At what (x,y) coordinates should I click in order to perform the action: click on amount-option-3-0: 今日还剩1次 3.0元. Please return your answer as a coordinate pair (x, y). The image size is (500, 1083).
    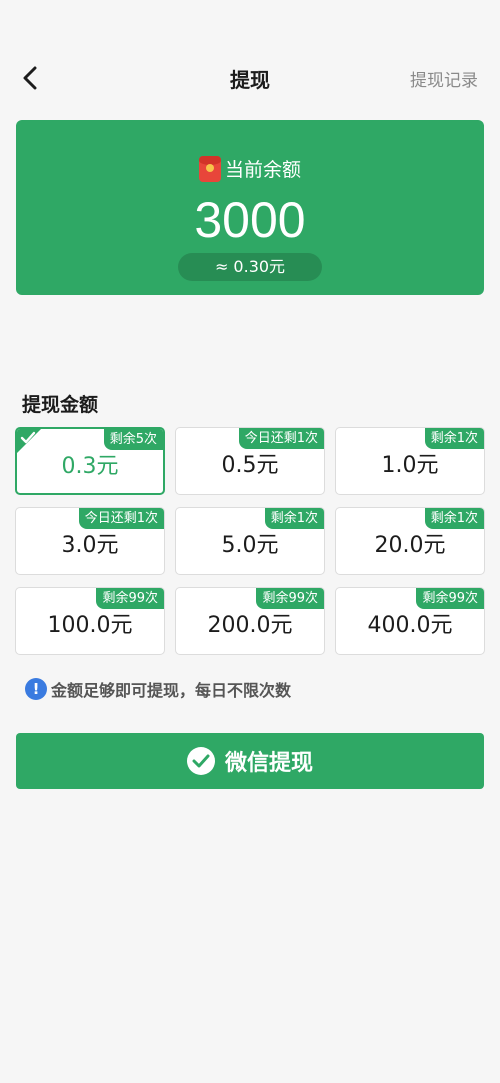
    Looking at the image, I should click on (90, 541).